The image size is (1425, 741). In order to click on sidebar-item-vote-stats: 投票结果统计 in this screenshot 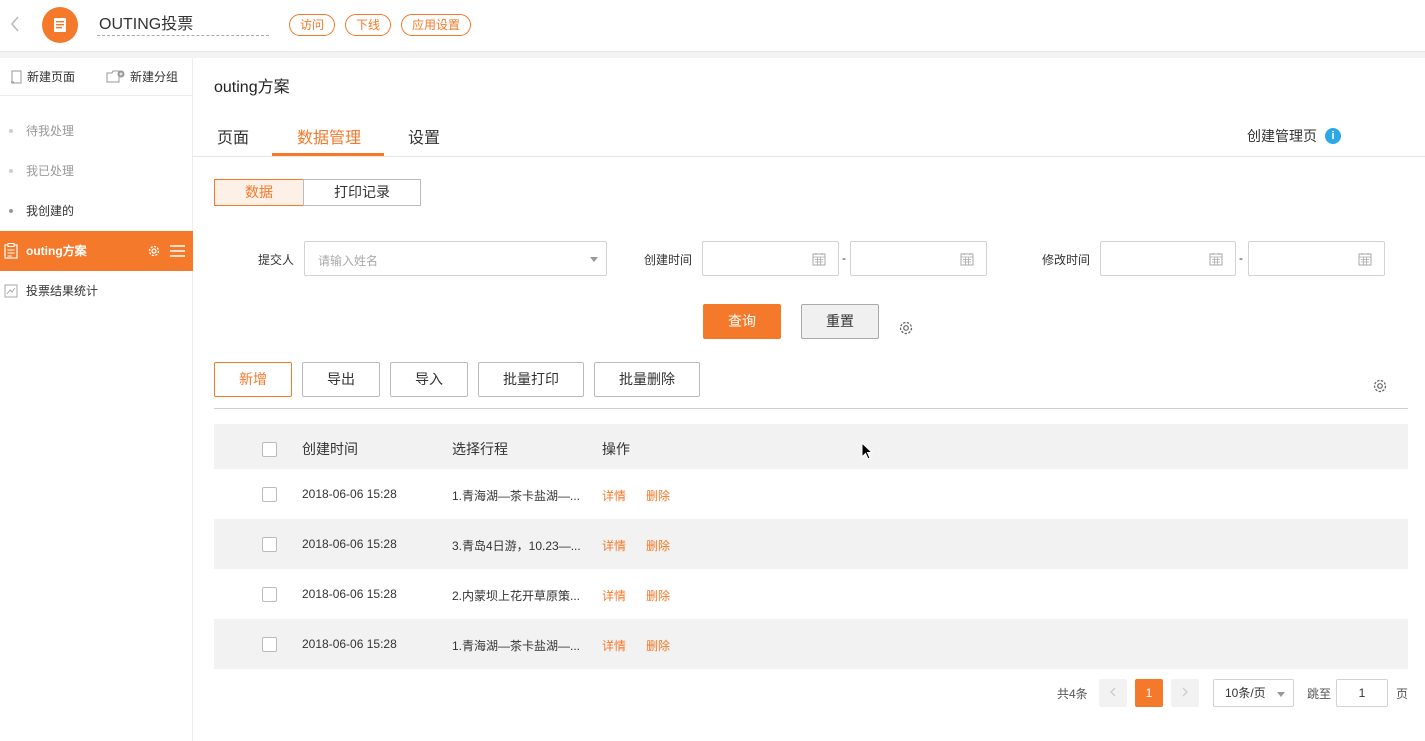, I will do `click(96, 291)`.